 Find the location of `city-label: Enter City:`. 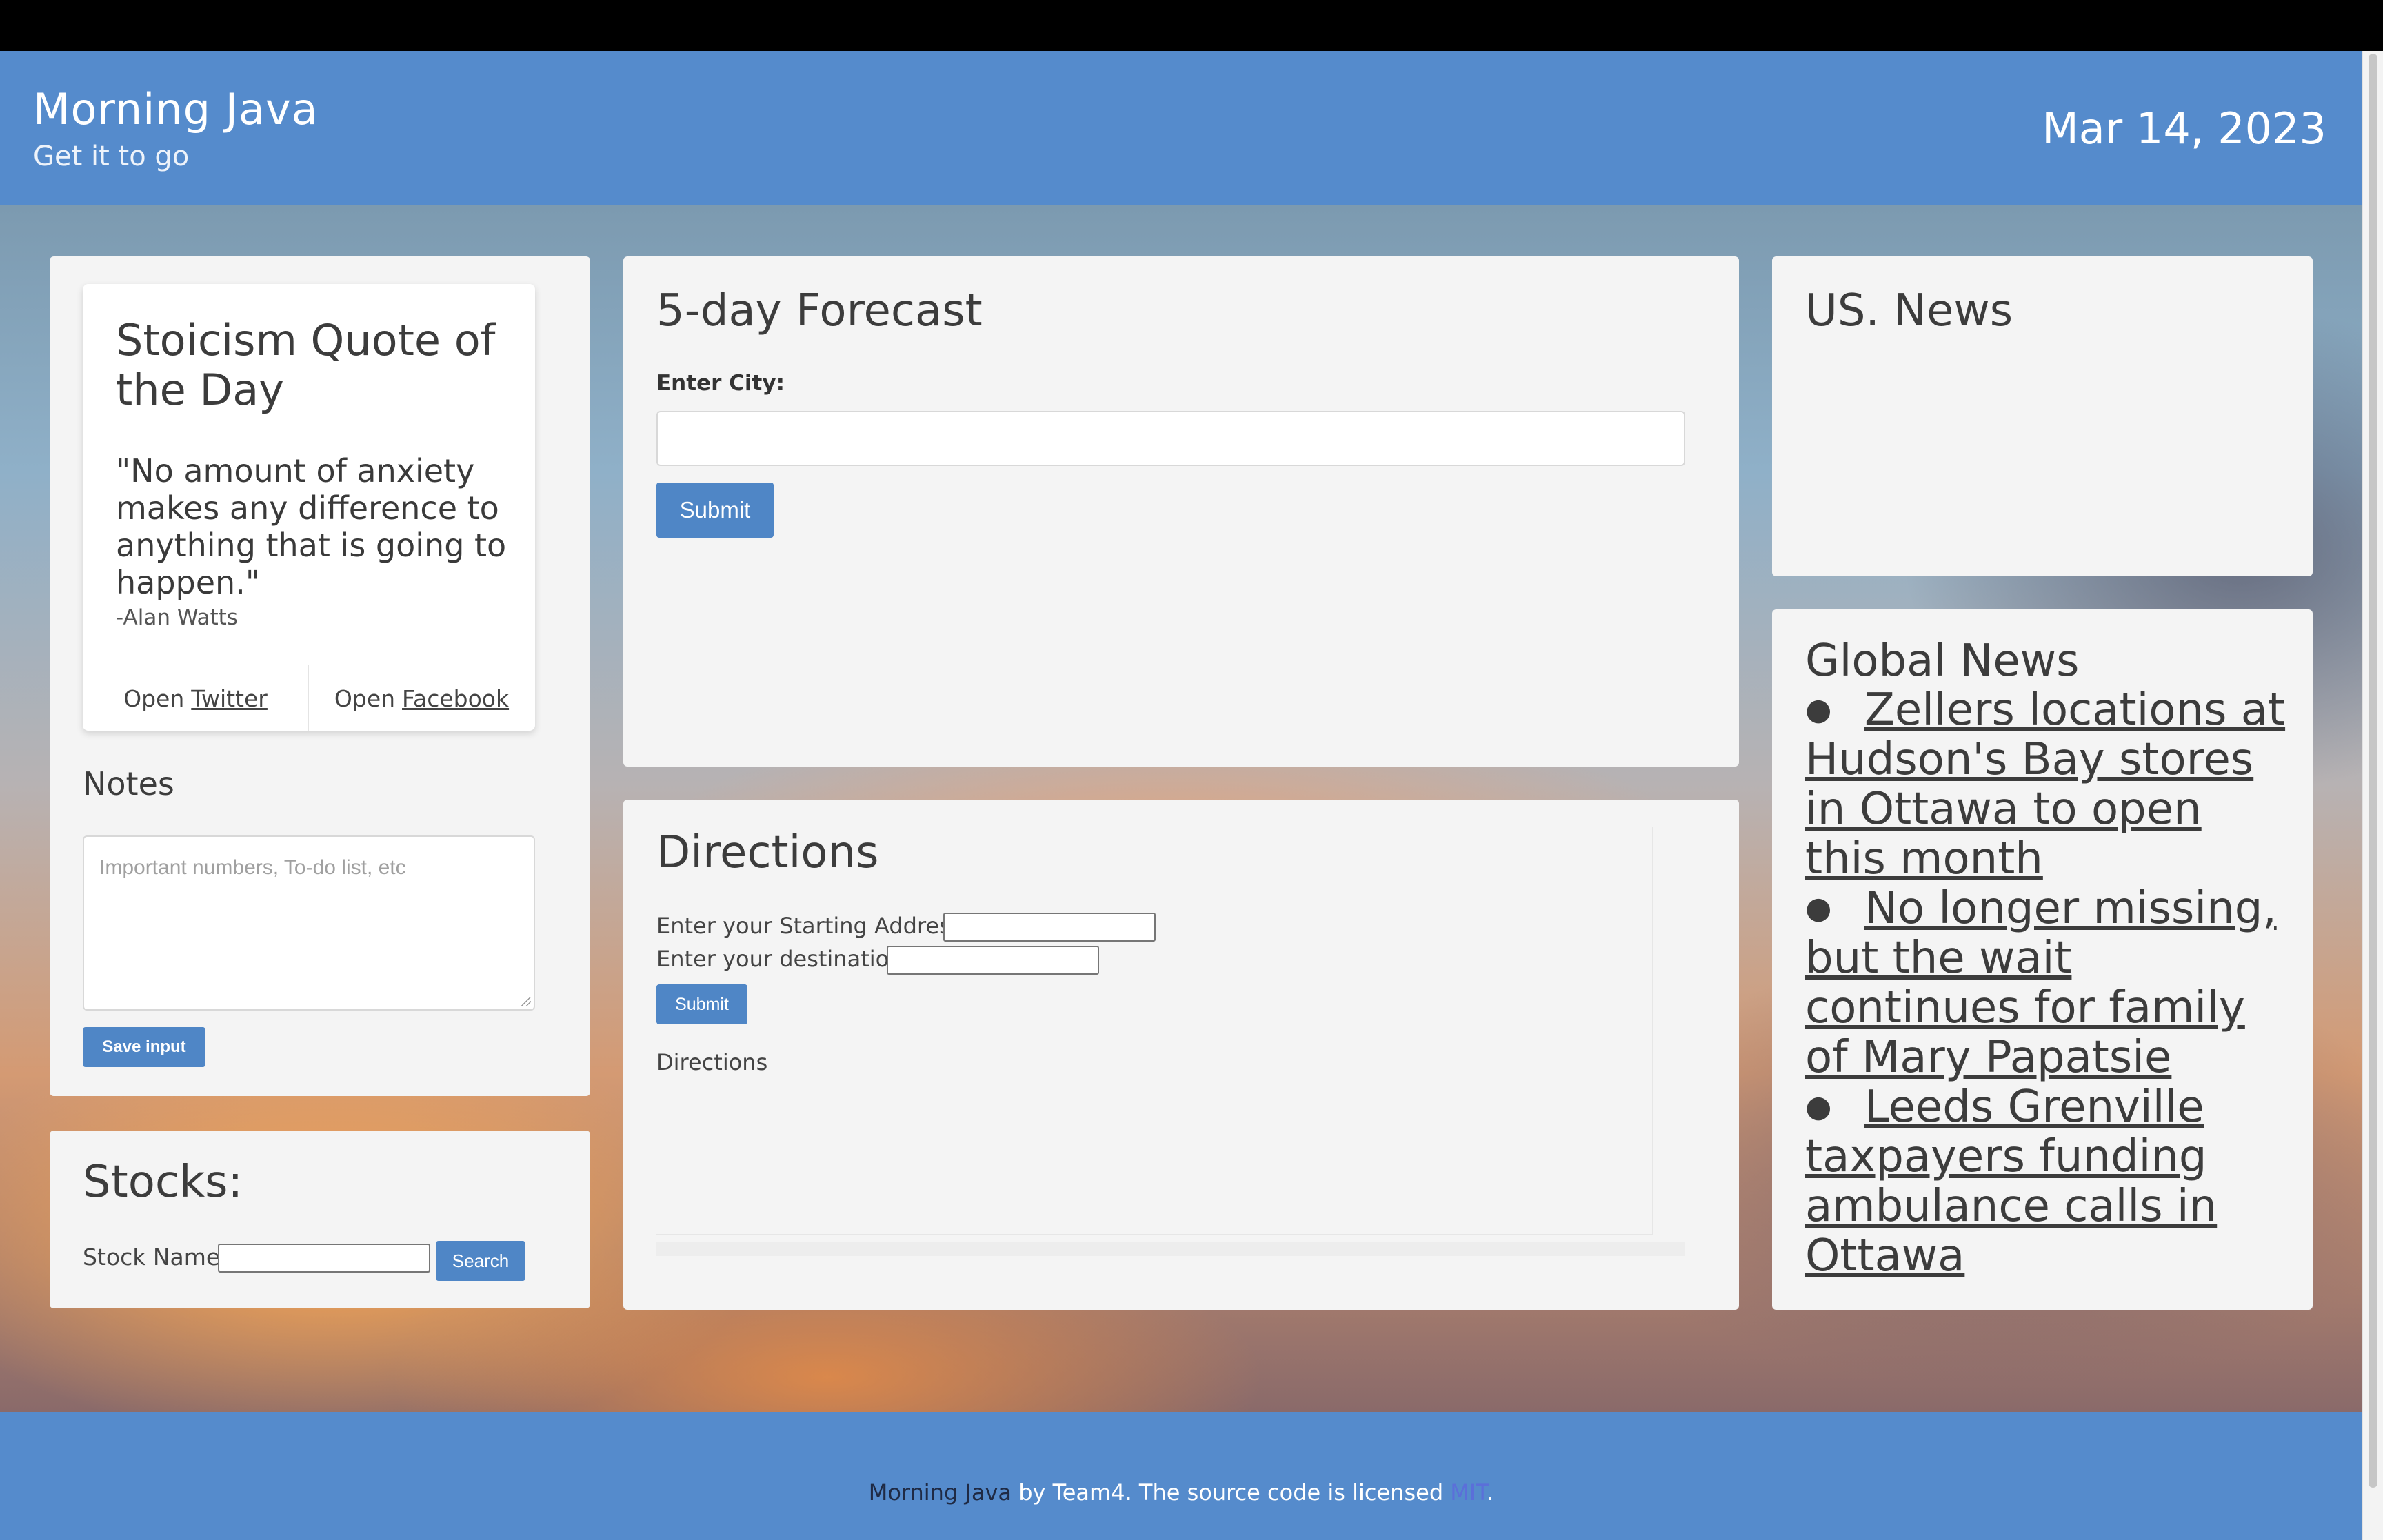

city-label: Enter City: is located at coordinates (720, 383).